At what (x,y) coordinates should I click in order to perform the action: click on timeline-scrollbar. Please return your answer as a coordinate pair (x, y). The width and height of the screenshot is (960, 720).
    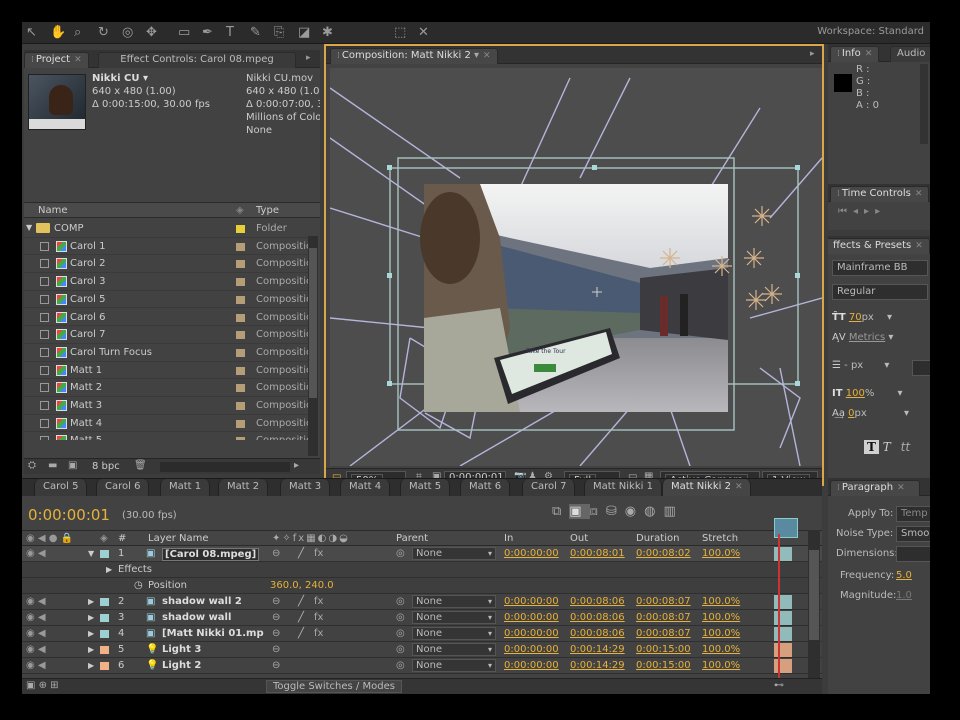
    Looking at the image, I should click on (814, 604).